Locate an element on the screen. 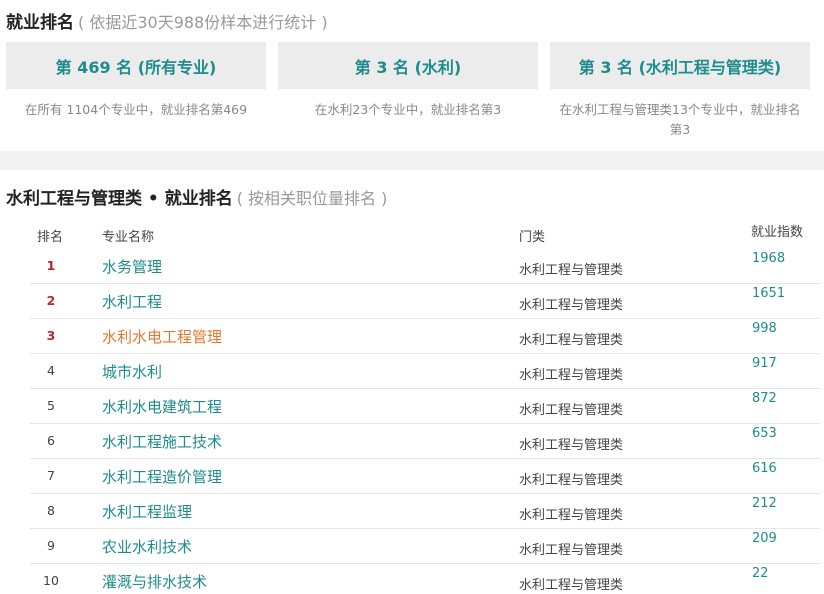 The image size is (824, 594). row-rank: 7 is located at coordinates (51, 475).